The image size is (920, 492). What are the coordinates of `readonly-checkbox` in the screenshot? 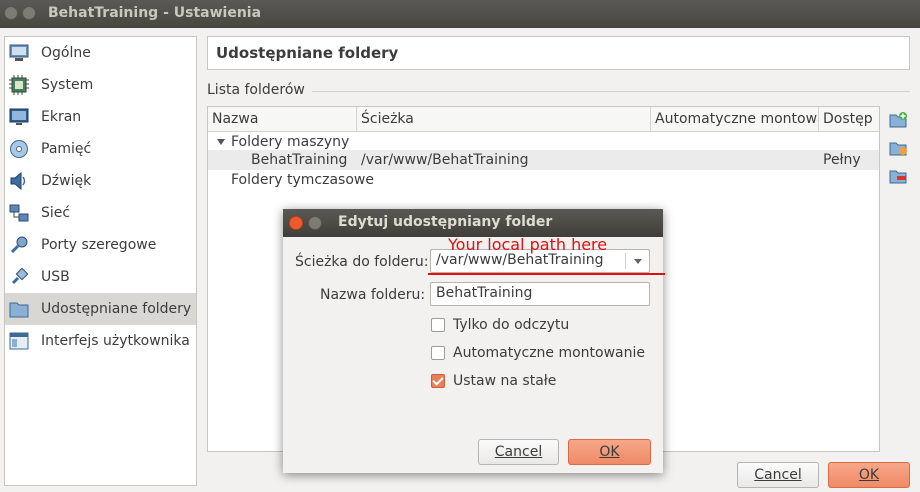 It's located at (438, 325).